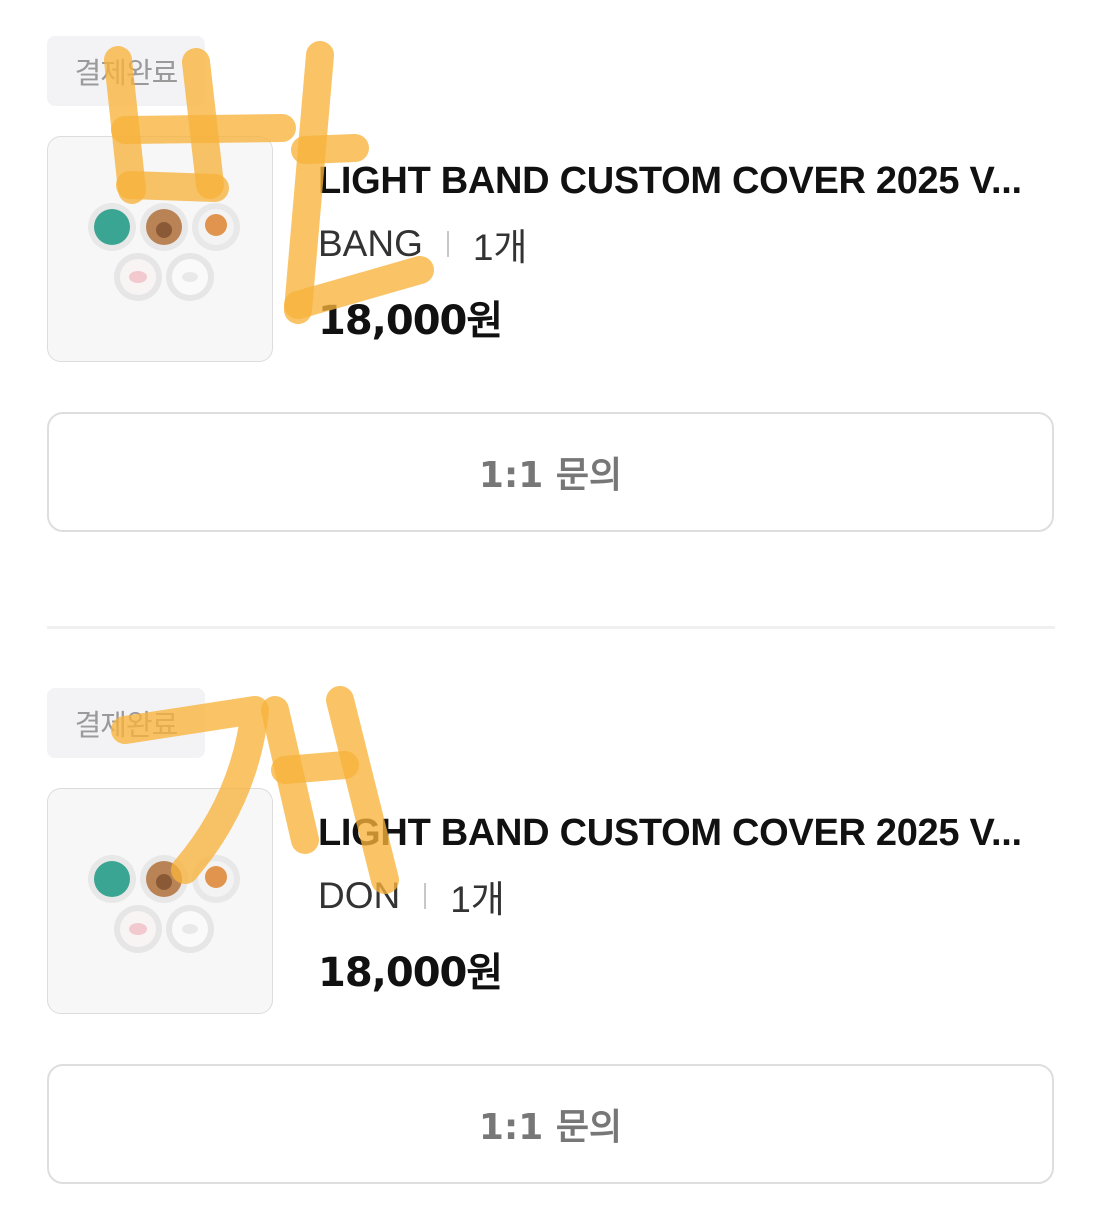 The width and height of the screenshot is (1101, 1212). I want to click on option-name: DON, so click(359, 895).